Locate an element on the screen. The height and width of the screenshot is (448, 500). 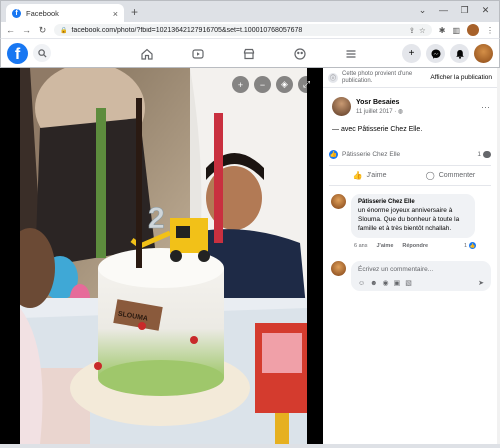
window-bottom-edge is located at coordinates (250, 446).